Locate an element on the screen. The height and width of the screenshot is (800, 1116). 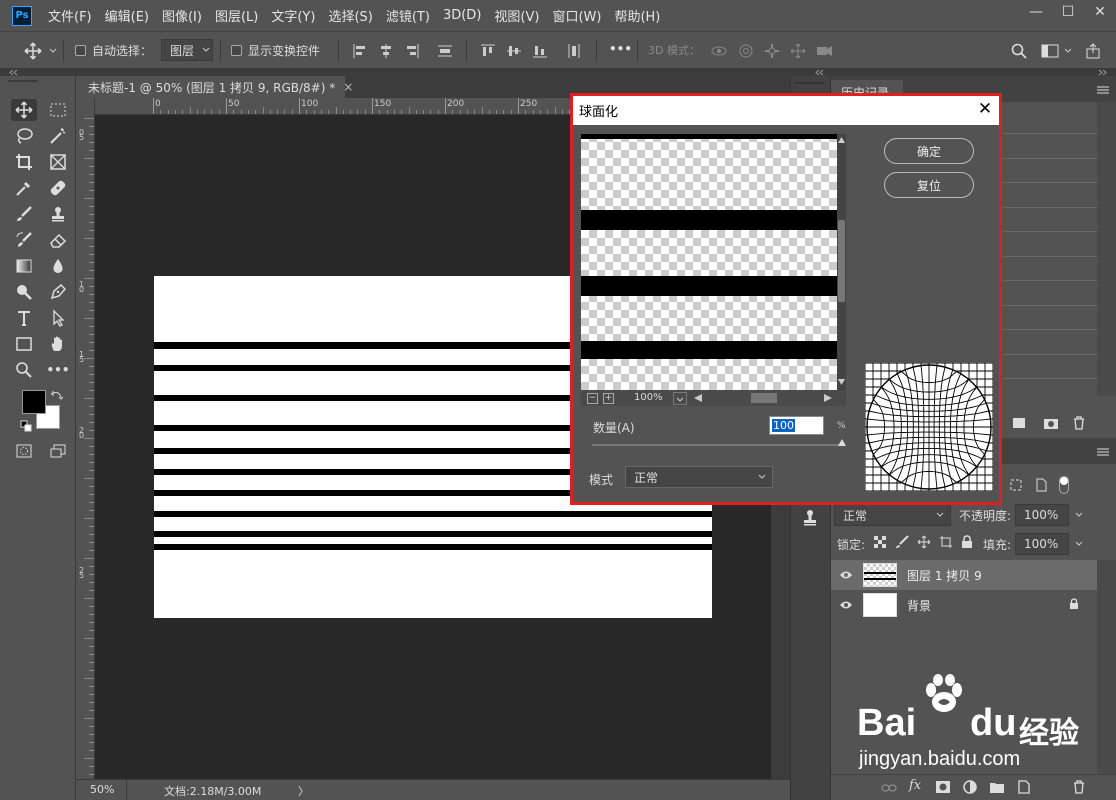
zoom-tool is located at coordinates (24, 370).